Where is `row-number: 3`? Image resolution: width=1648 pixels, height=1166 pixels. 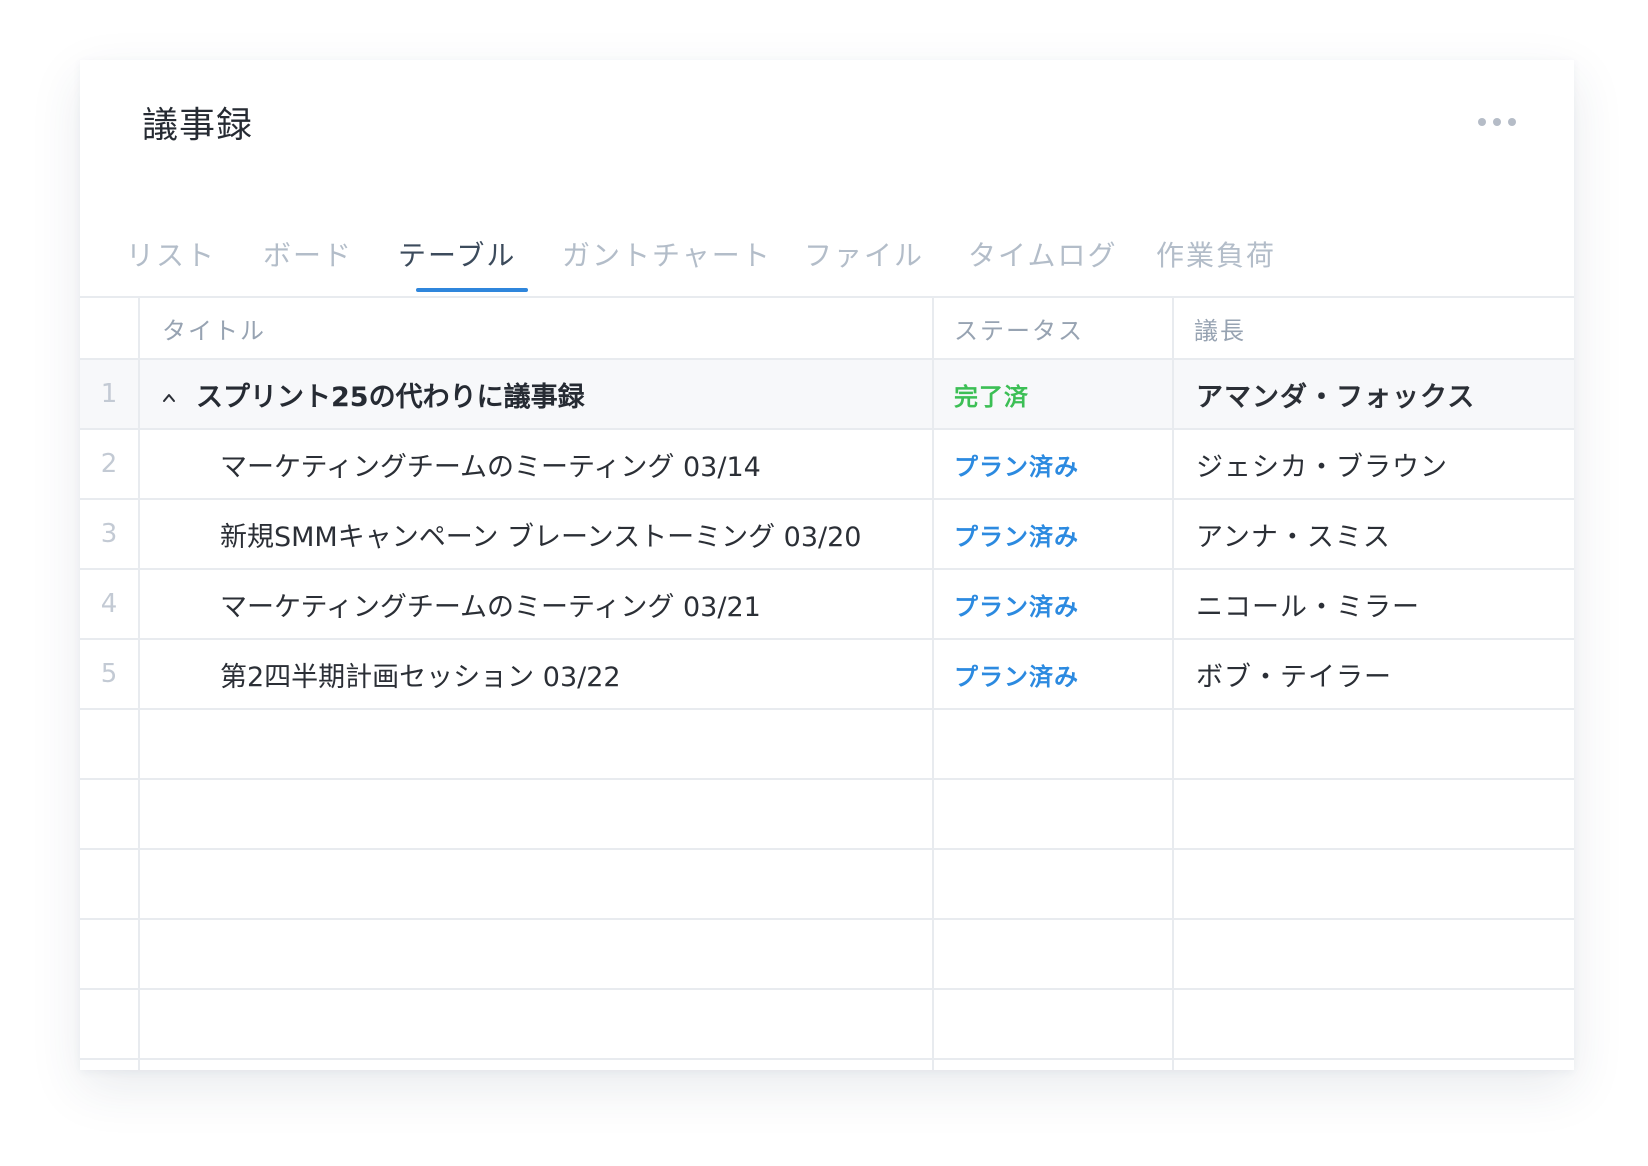 row-number: 3 is located at coordinates (109, 534).